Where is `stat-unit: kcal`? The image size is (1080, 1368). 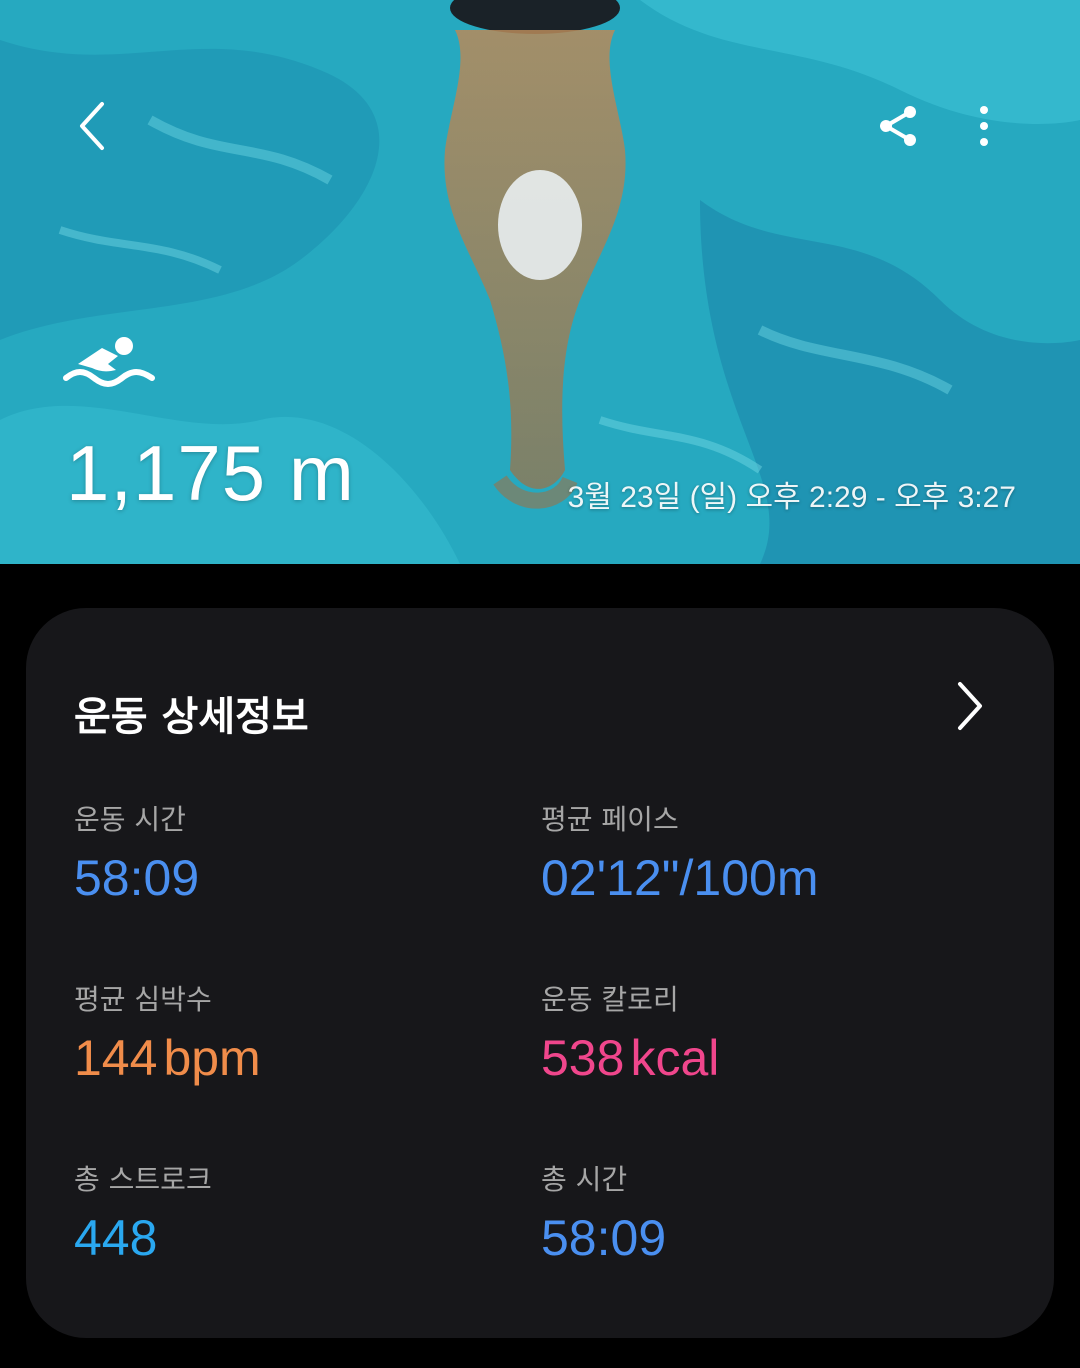 stat-unit: kcal is located at coordinates (675, 1058).